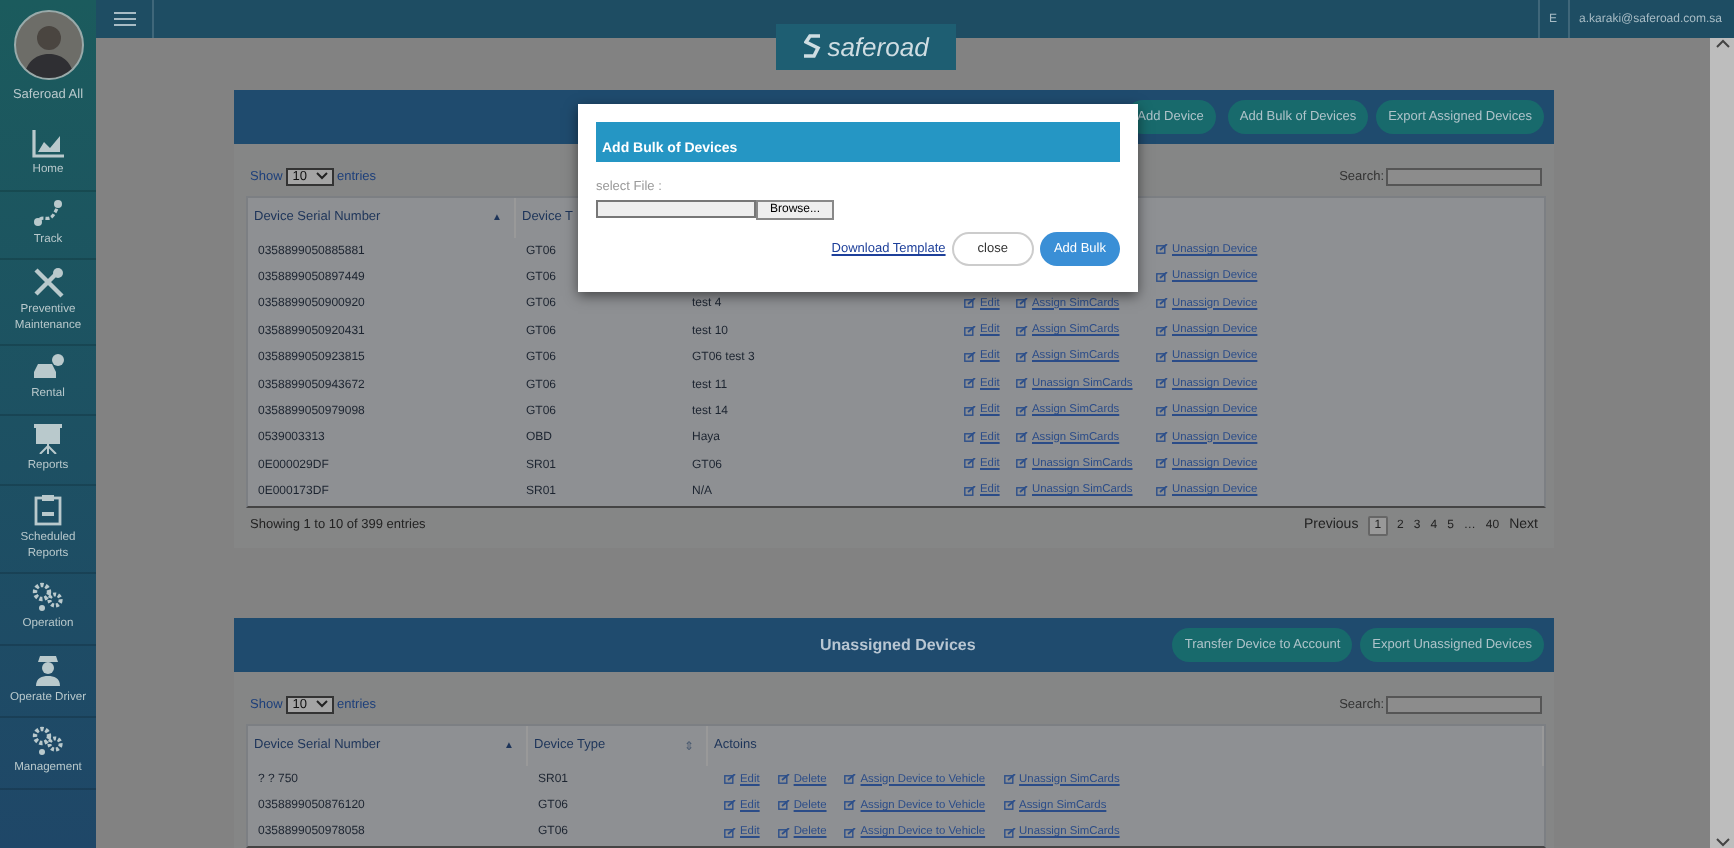 This screenshot has height=848, width=1734. I want to click on scroll-down-icon, so click(1722, 843).